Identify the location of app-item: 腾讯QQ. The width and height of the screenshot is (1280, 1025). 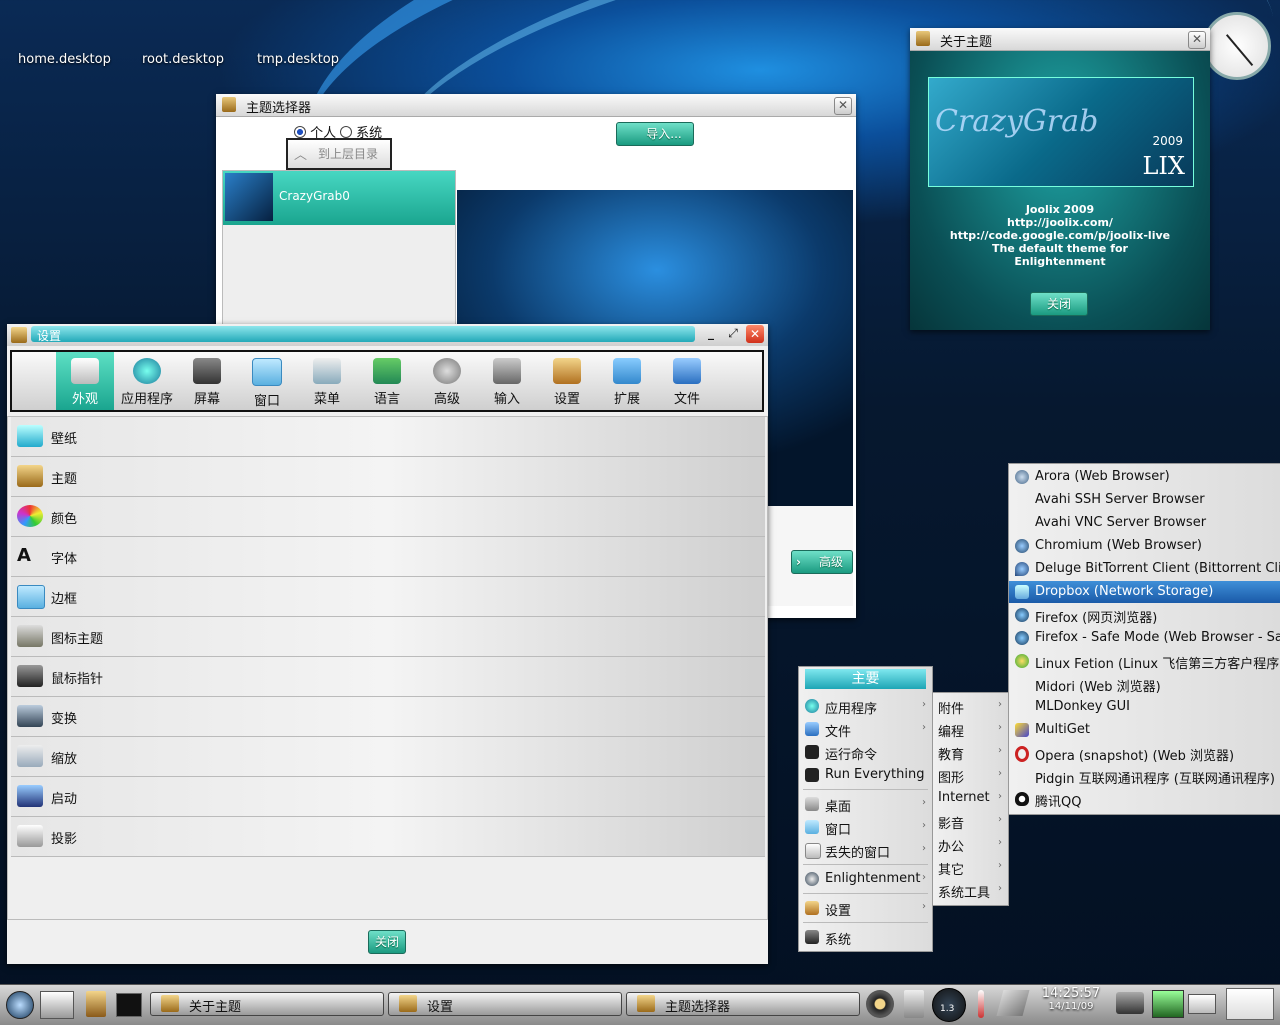
(1144, 799).